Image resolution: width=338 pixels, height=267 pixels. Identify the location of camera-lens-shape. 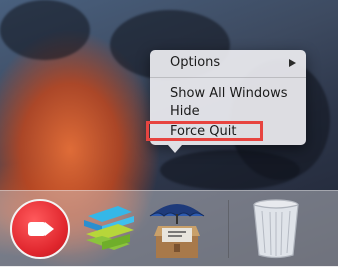
(49, 229).